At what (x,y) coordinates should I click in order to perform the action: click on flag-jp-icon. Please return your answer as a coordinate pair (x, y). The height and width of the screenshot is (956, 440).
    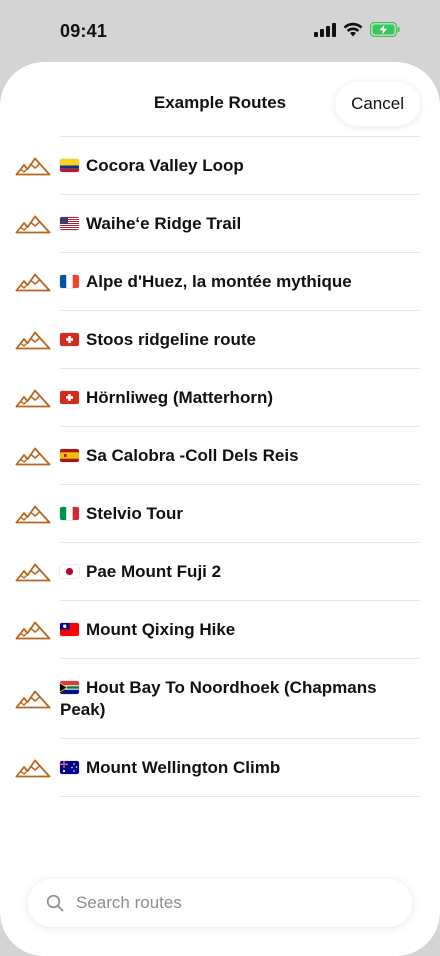
    Looking at the image, I should click on (69, 571).